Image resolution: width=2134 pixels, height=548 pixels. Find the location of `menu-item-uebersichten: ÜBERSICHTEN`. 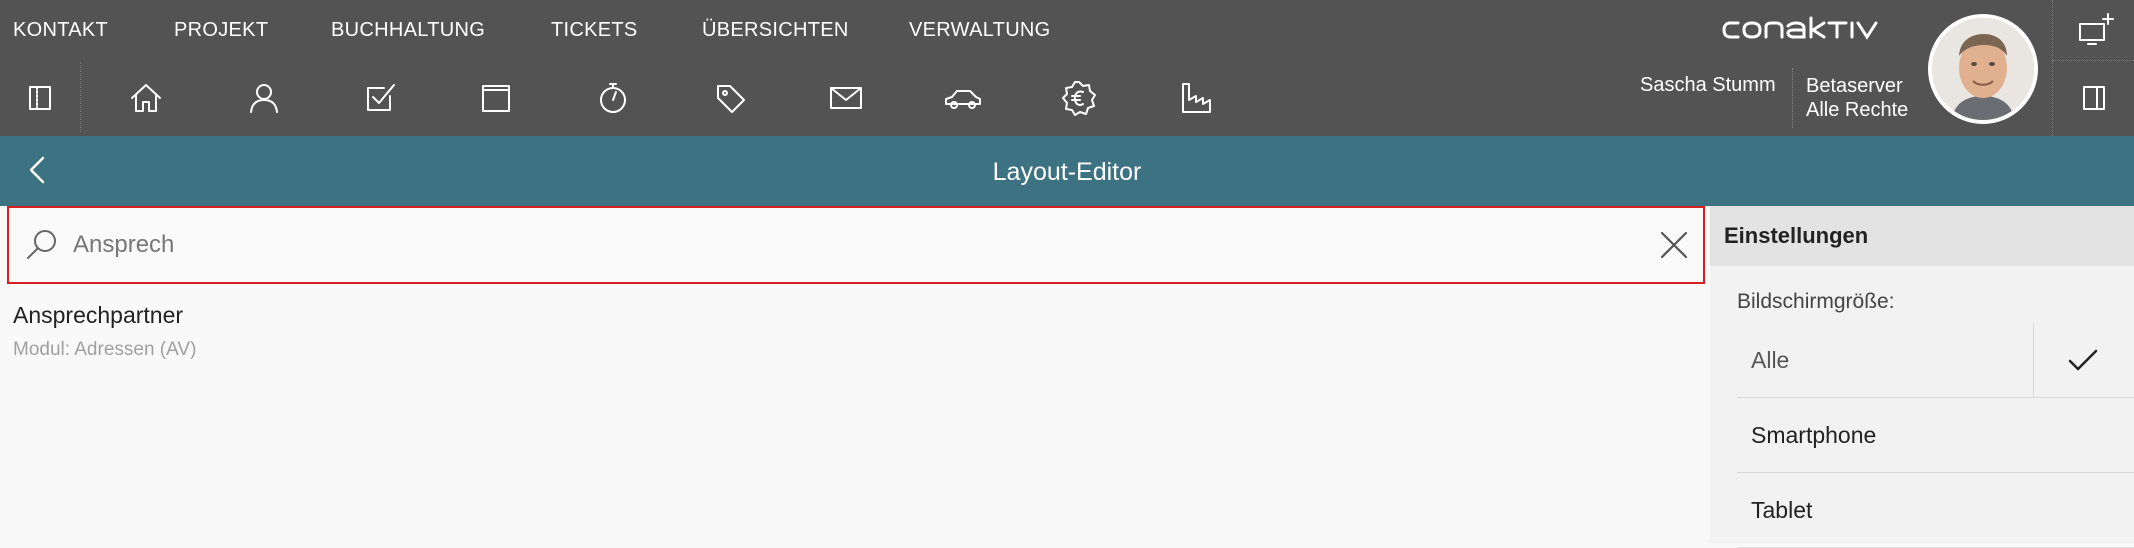

menu-item-uebersichten: ÜBERSICHTEN is located at coordinates (775, 30).